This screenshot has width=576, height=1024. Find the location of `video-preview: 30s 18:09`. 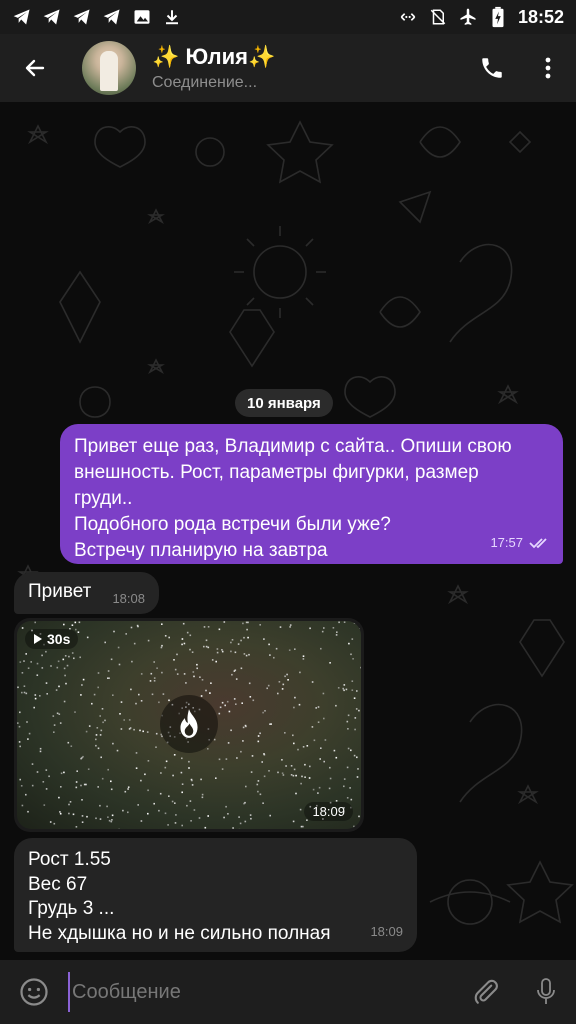

video-preview: 30s 18:09 is located at coordinates (189, 725).